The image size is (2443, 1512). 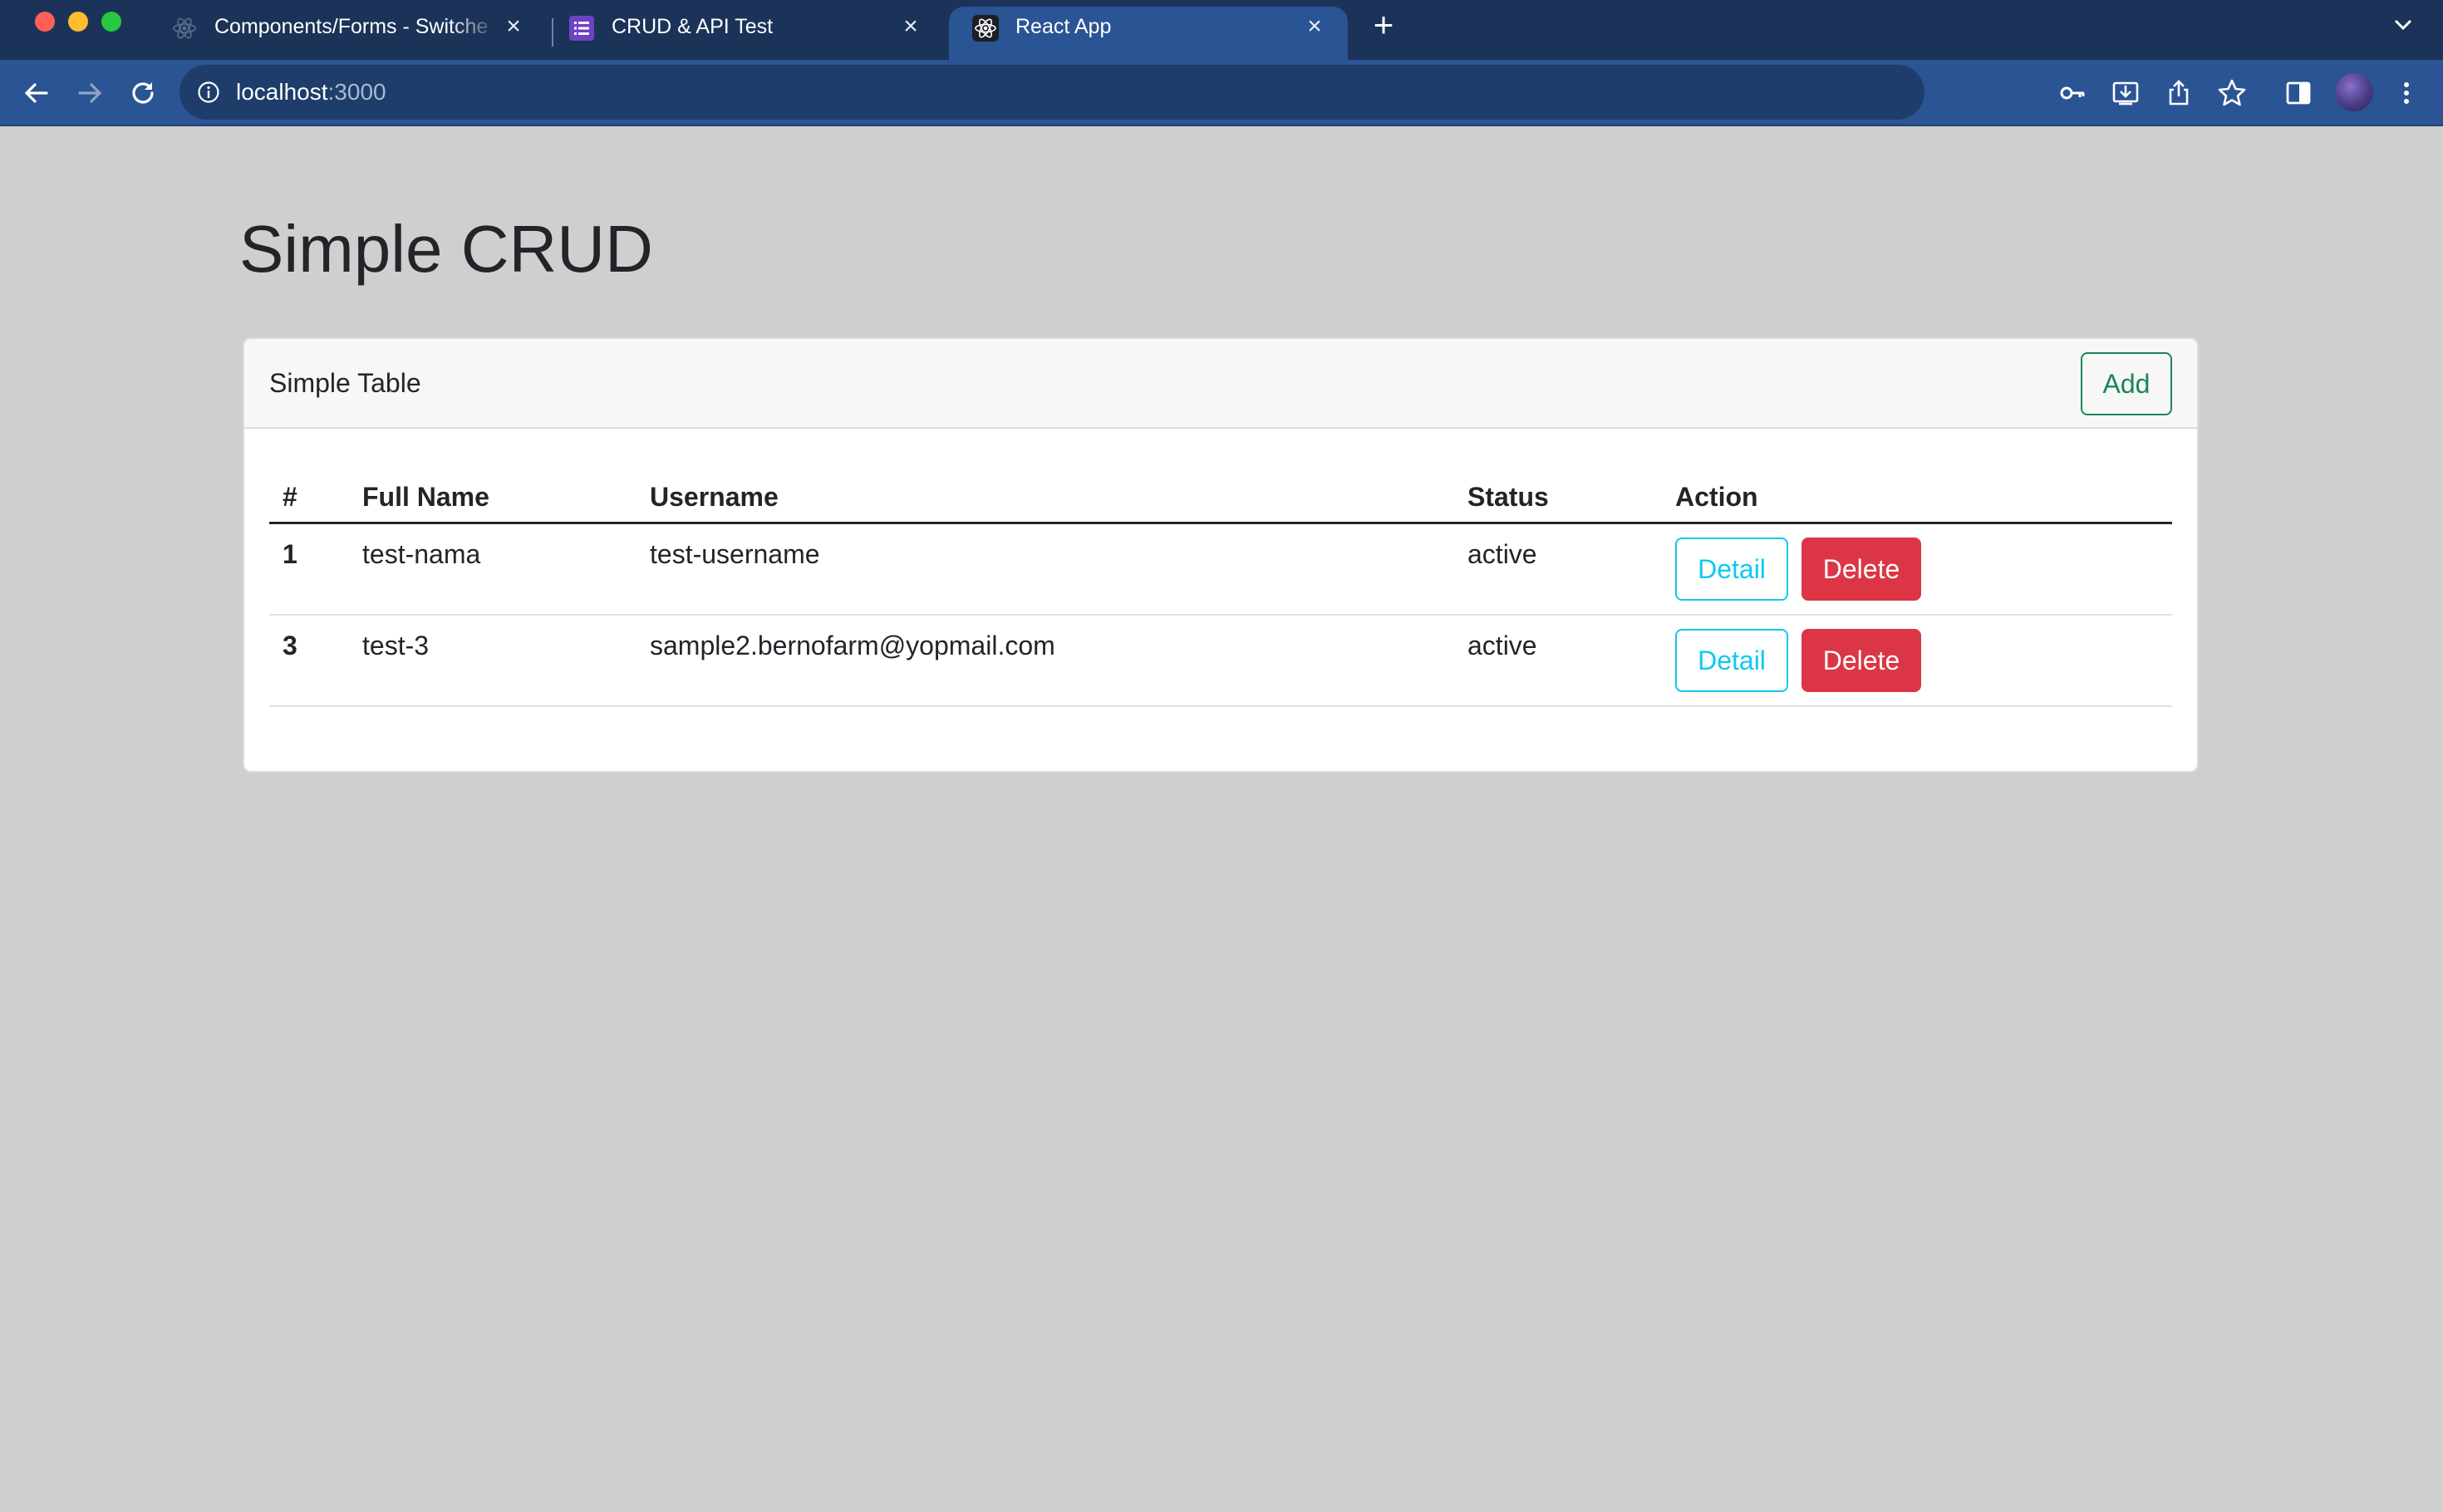 I want to click on reload-icon, so click(x=143, y=93).